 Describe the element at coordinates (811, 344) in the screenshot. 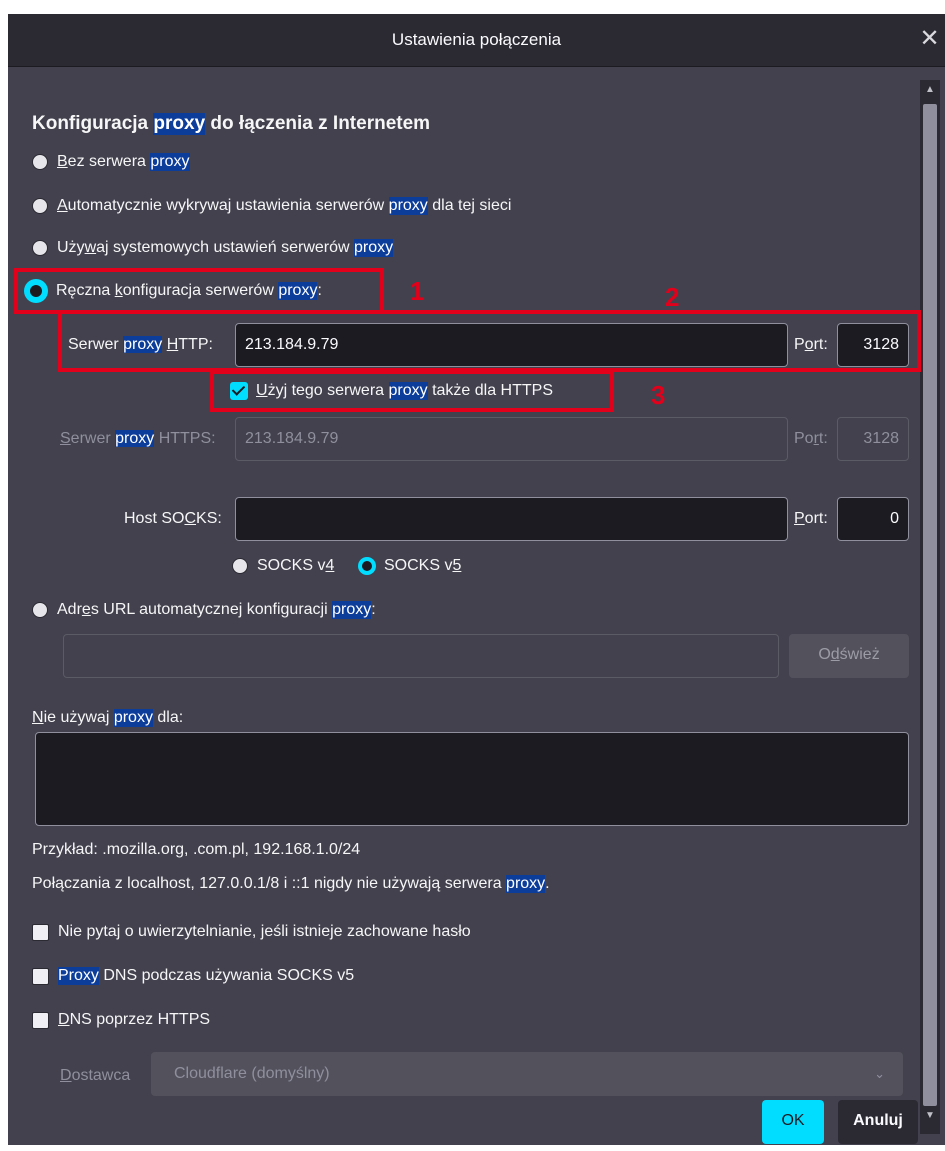

I see `http-port-label: Port:` at that location.